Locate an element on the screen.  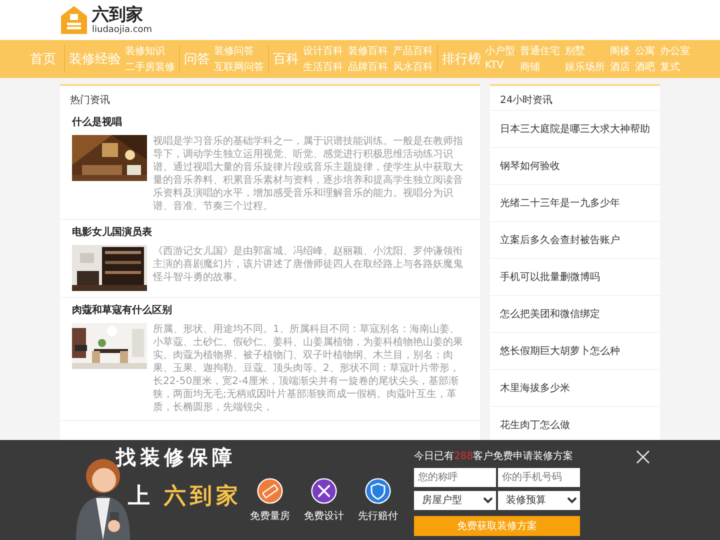
logo-name: 六到家 is located at coordinates (118, 14).